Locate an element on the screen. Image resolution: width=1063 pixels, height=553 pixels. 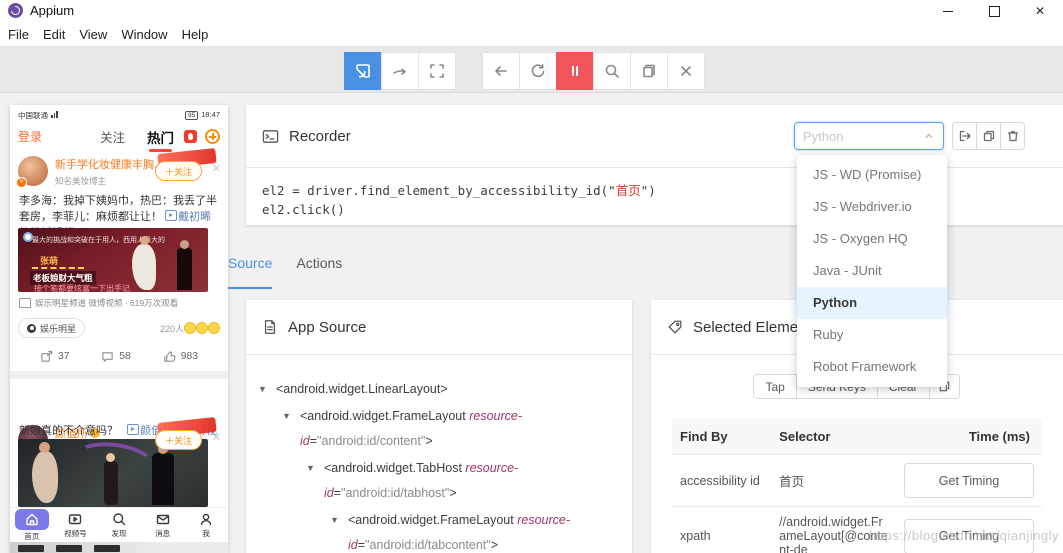
menu-edit: Edit is located at coordinates (59, 34).